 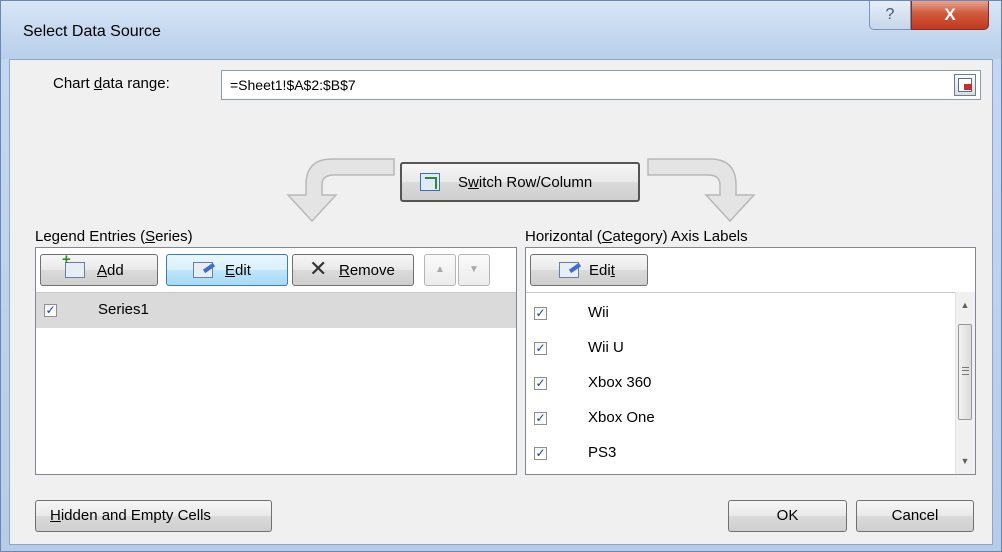 What do you see at coordinates (787, 516) in the screenshot?
I see `ok-button: OK` at bounding box center [787, 516].